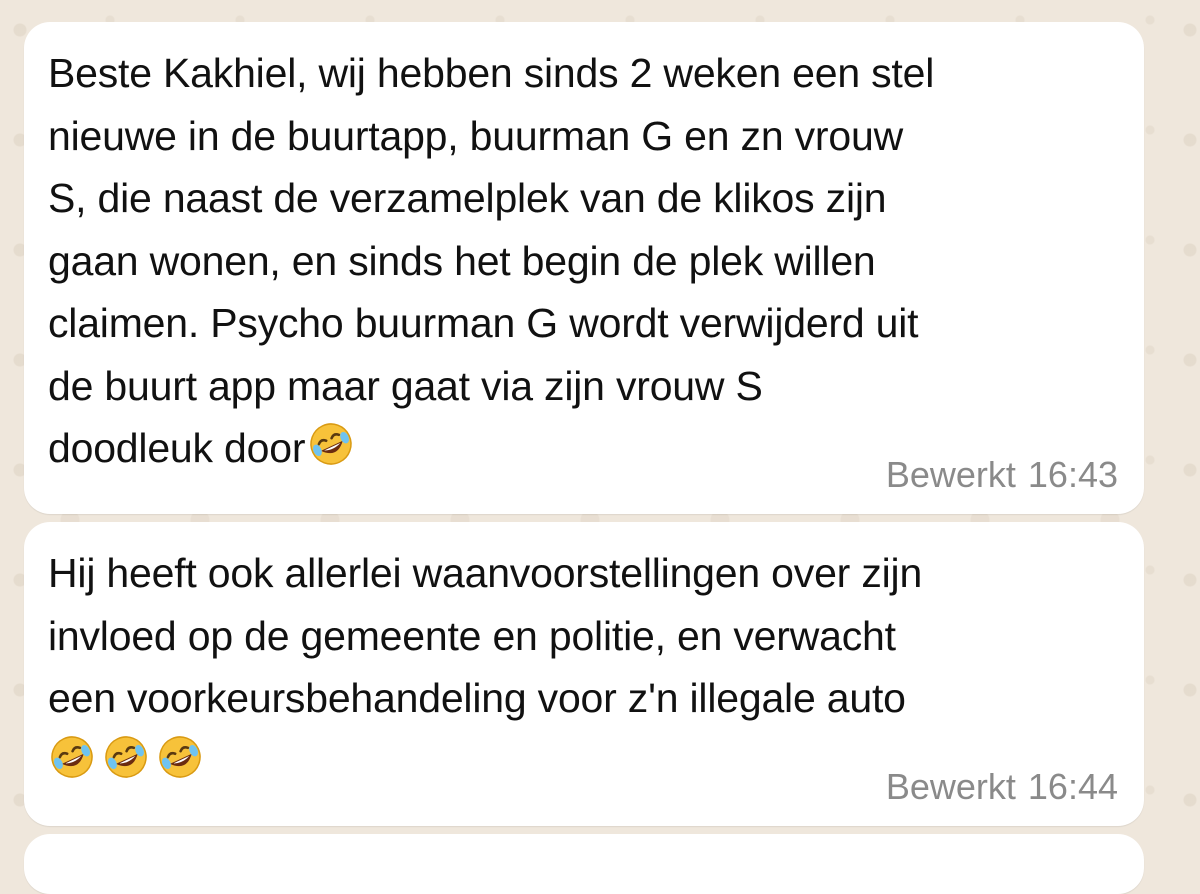  I want to click on message-bubble-partial, so click(584, 864).